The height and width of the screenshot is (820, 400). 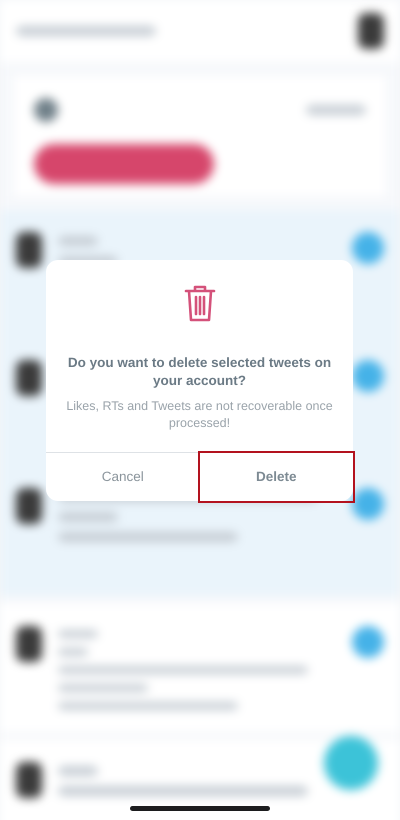 I want to click on trash-icon, so click(x=200, y=303).